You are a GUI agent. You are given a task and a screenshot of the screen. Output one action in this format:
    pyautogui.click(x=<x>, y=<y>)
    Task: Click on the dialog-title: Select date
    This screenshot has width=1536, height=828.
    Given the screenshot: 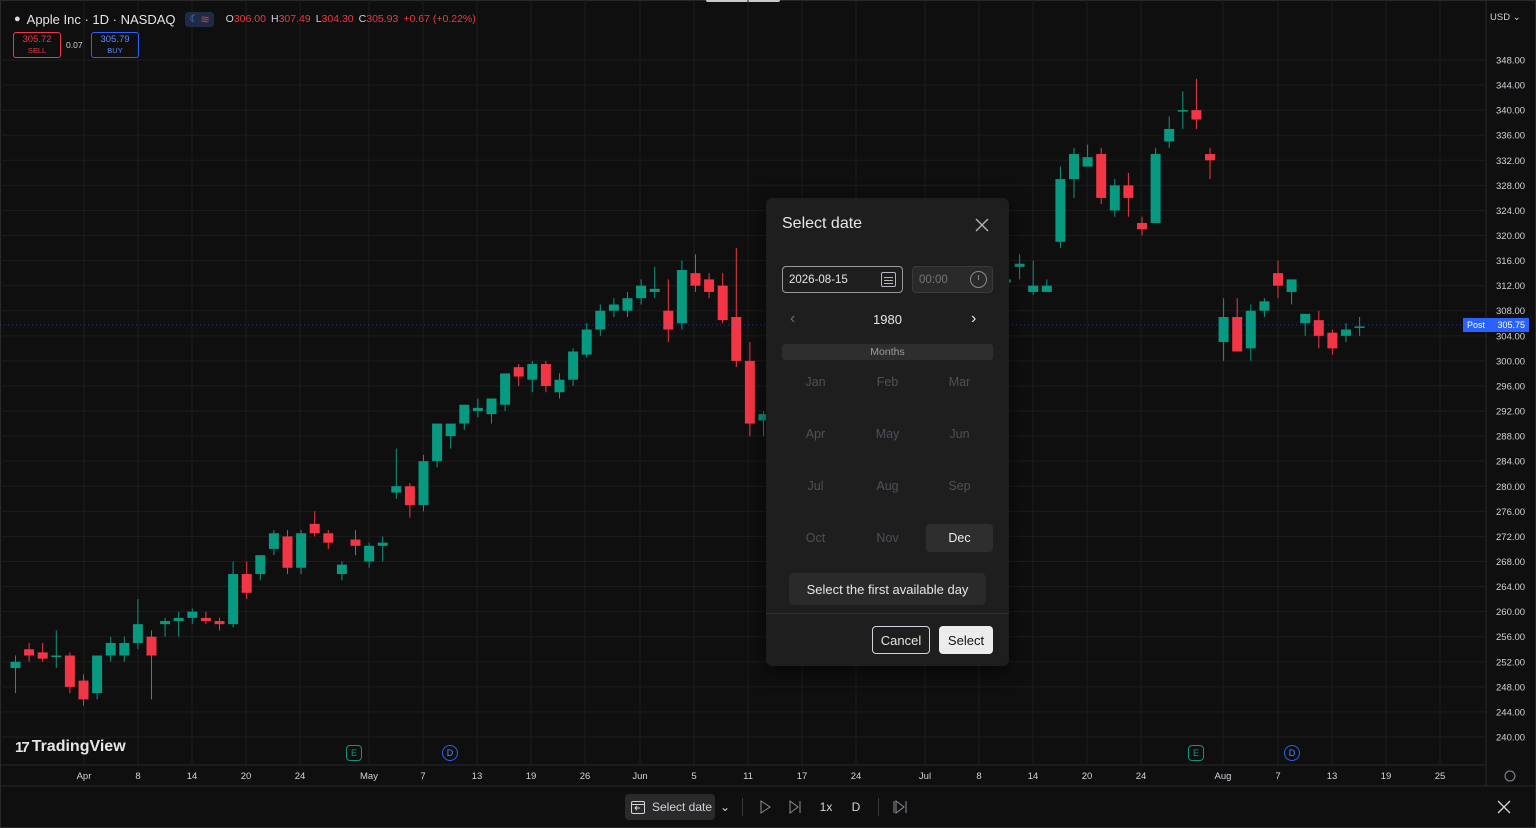 What is the action you would take?
    pyautogui.click(x=822, y=223)
    